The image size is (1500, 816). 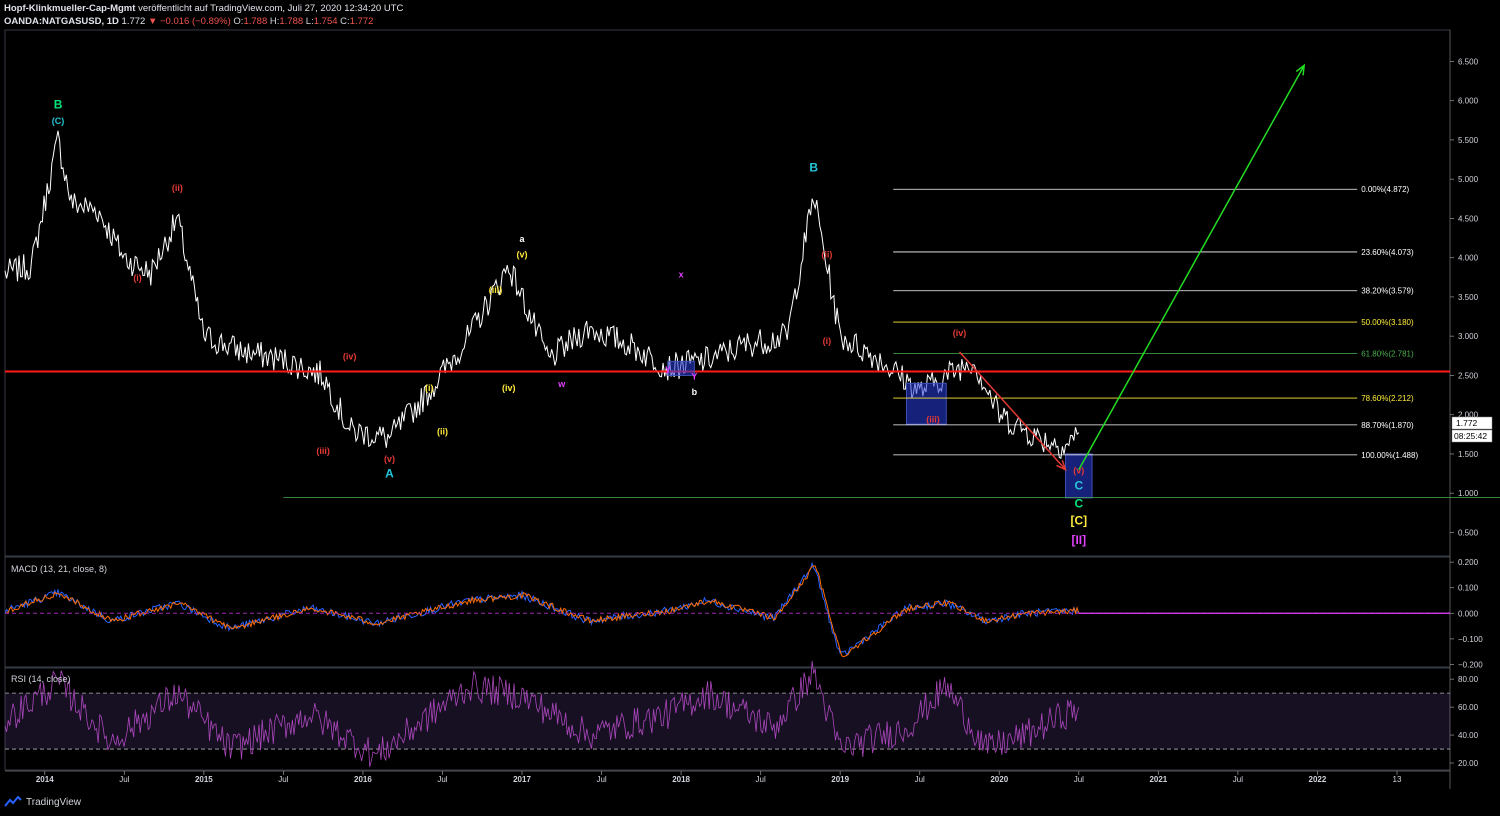 I want to click on wave-label: w, so click(x=561, y=384).